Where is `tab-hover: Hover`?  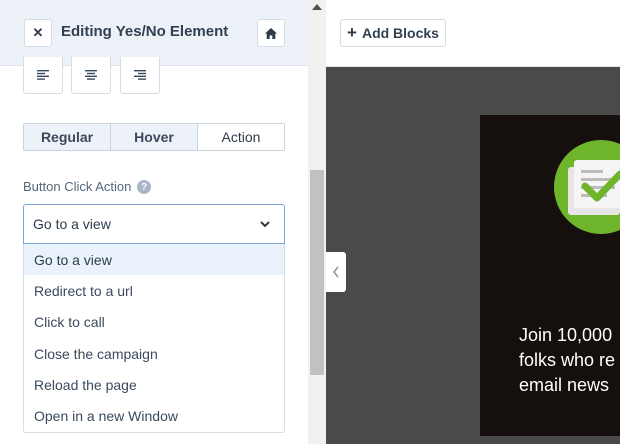 tab-hover: Hover is located at coordinates (154, 137).